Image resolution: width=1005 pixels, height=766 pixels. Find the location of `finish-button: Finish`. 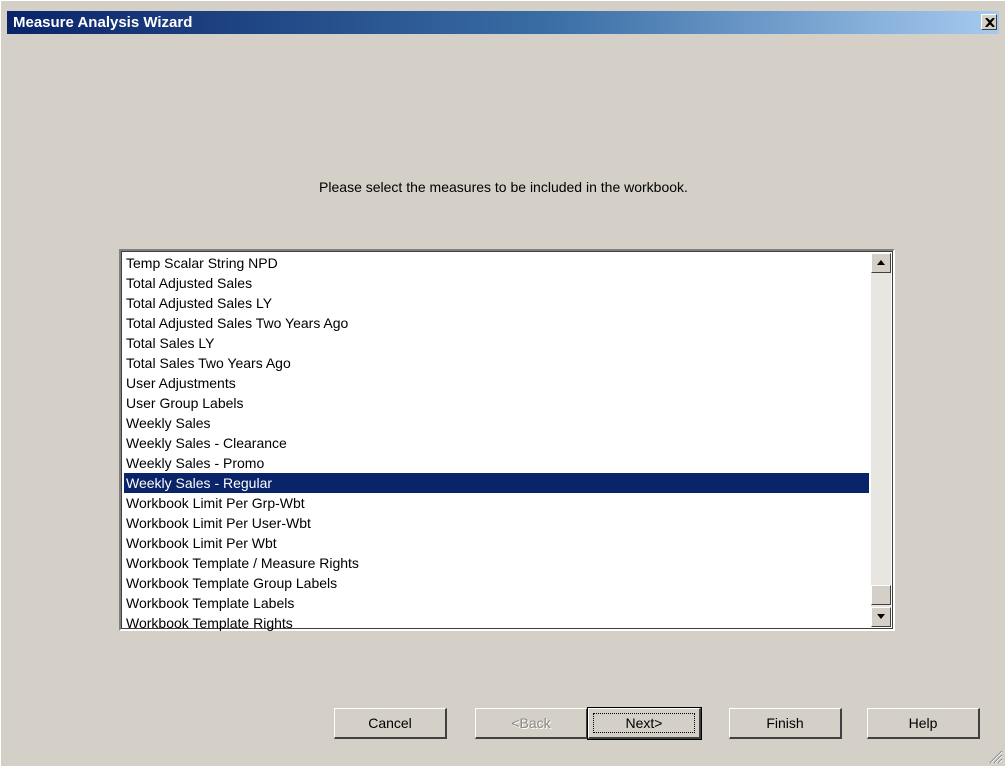

finish-button: Finish is located at coordinates (785, 723).